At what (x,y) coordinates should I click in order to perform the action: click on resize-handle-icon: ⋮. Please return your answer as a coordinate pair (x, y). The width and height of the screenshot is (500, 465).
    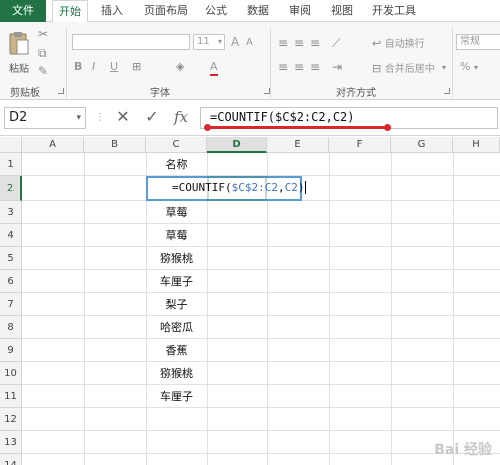
    Looking at the image, I should click on (100, 117).